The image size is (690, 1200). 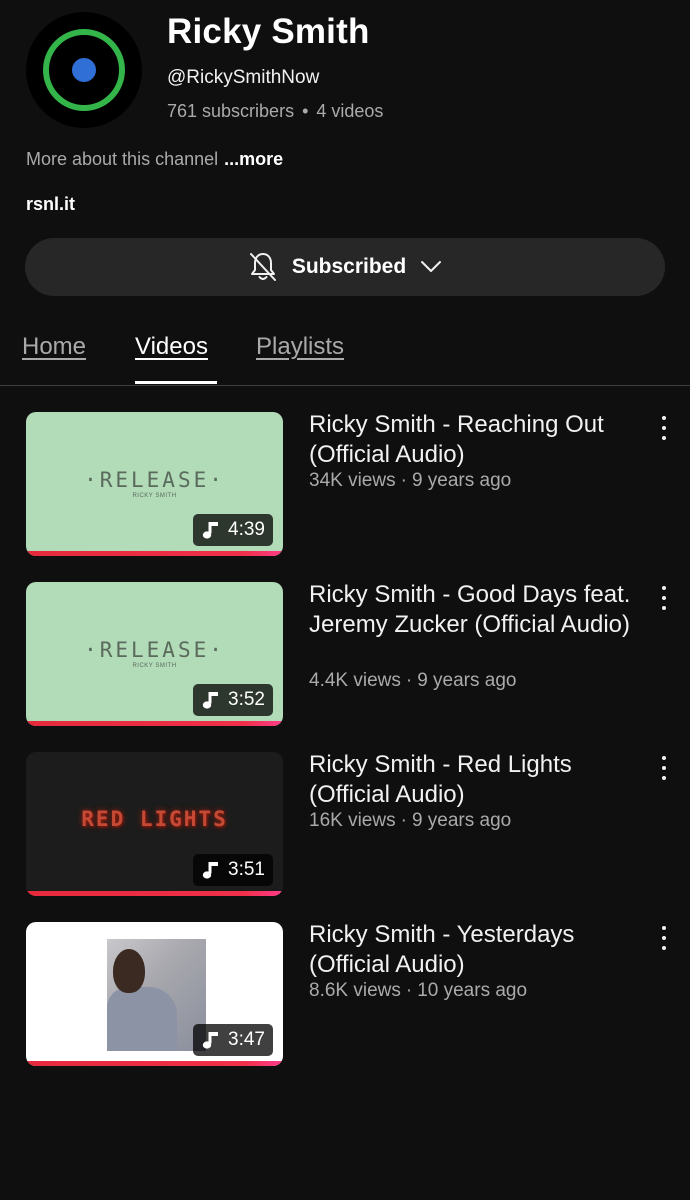 I want to click on video-thumbnail: ·RELEASE· RICKY SMITH 4:39, so click(x=154, y=484).